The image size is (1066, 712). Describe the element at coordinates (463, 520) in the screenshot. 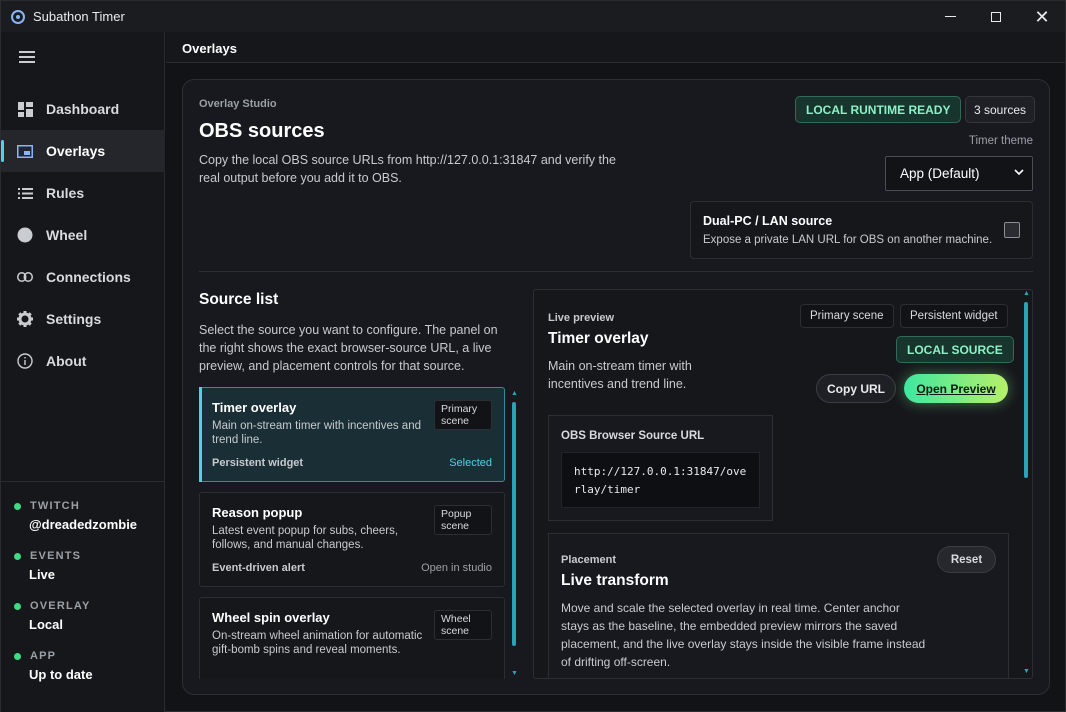

I see `source-scene-tag: Popup scene` at that location.